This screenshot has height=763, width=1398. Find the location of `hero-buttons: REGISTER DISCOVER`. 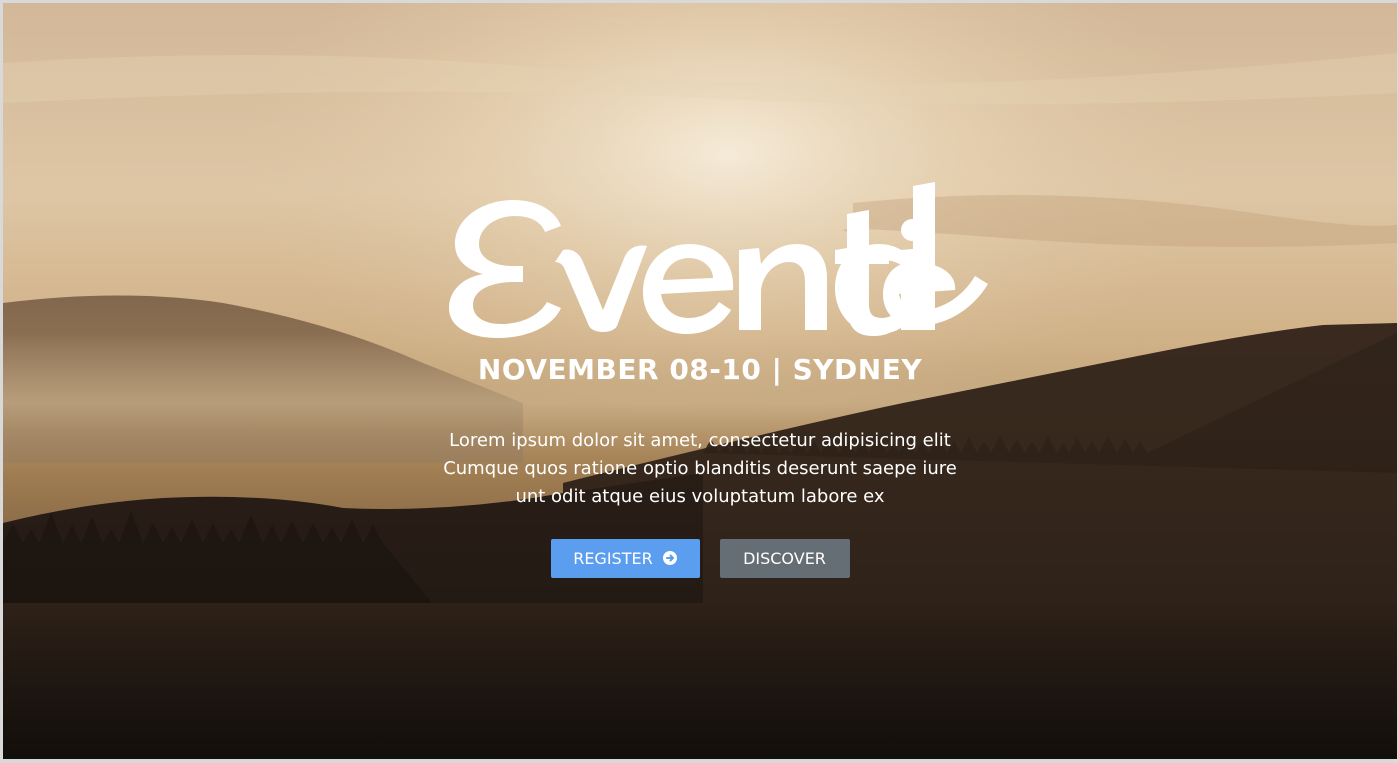

hero-buttons: REGISTER DISCOVER is located at coordinates (700, 558).